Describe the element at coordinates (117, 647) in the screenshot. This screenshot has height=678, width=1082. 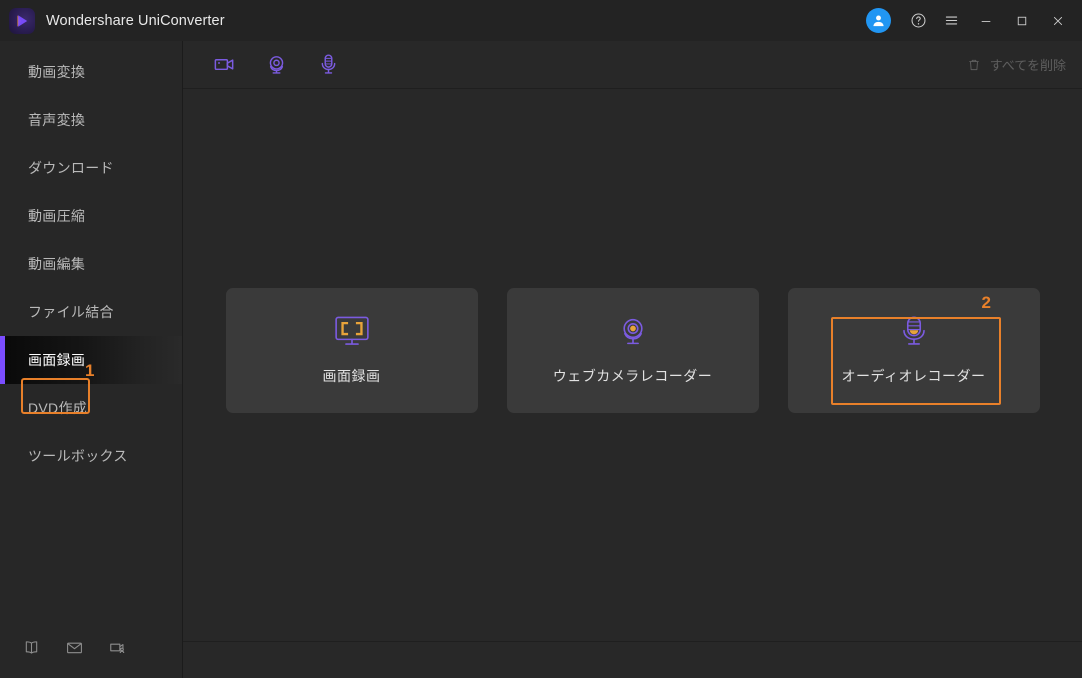
I see `video-user-icon` at that location.